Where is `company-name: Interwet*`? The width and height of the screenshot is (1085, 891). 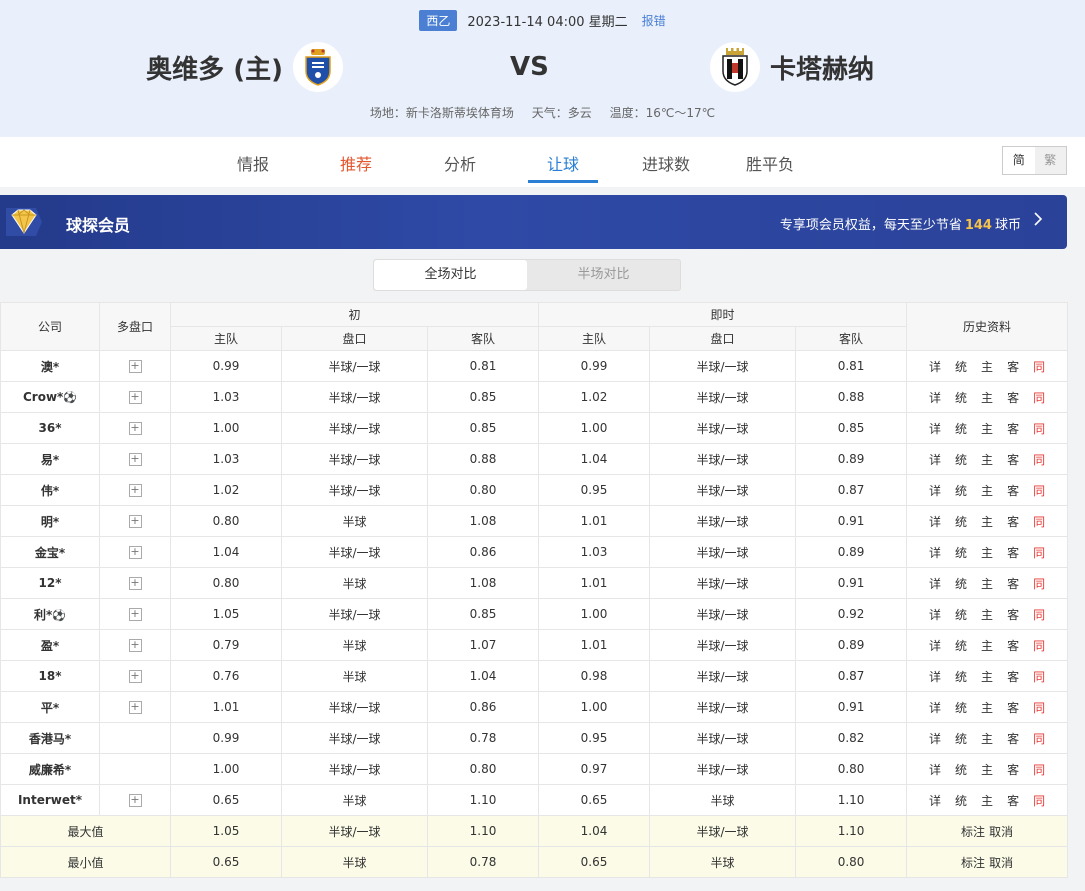 company-name: Interwet* is located at coordinates (50, 800).